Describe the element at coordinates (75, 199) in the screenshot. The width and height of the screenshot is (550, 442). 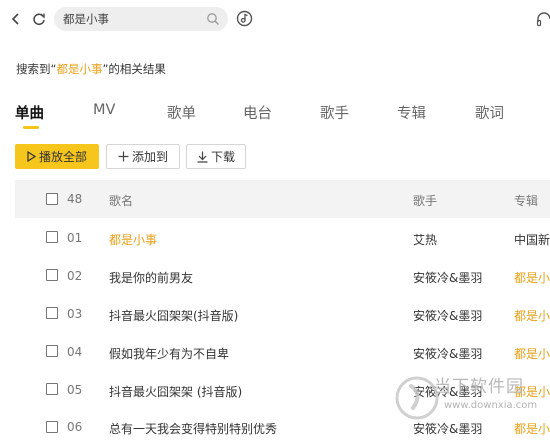
I see `song-count: 48` at that location.